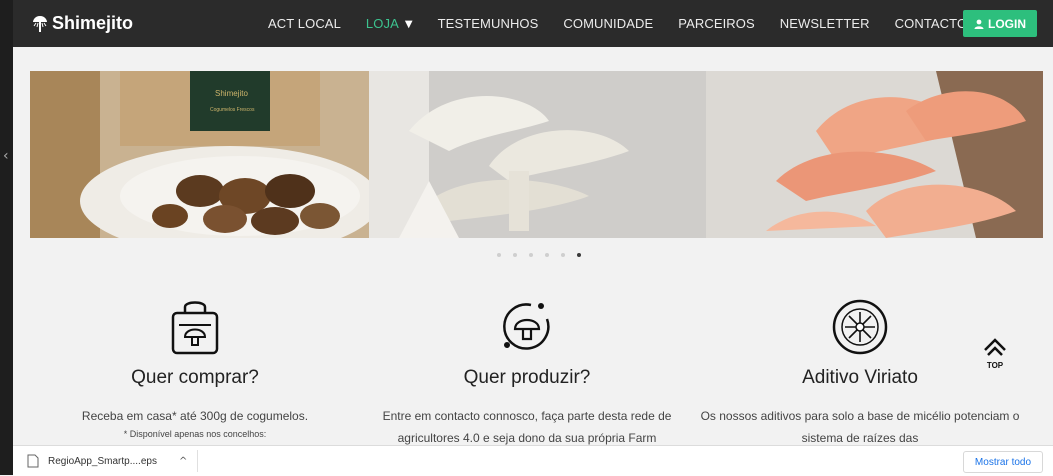 The width and height of the screenshot is (1053, 476). Describe the element at coordinates (40, 23) in the screenshot. I see `mushroom-logo-icon` at that location.